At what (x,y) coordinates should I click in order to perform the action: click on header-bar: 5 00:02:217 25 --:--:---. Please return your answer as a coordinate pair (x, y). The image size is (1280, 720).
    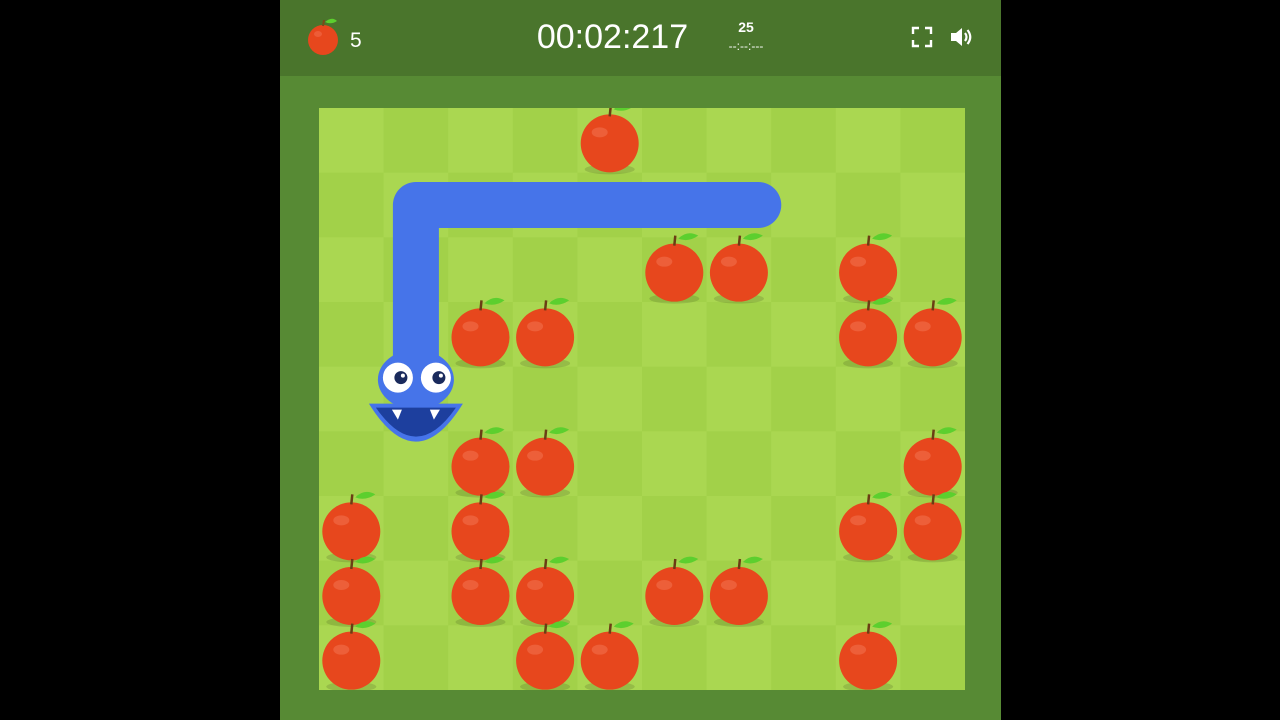
    Looking at the image, I should click on (640, 38).